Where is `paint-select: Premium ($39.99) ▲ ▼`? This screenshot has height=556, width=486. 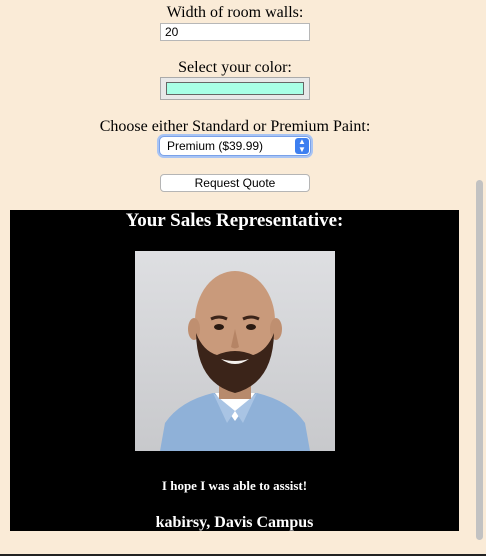
paint-select: Premium ($39.99) ▲ ▼ is located at coordinates (235, 146).